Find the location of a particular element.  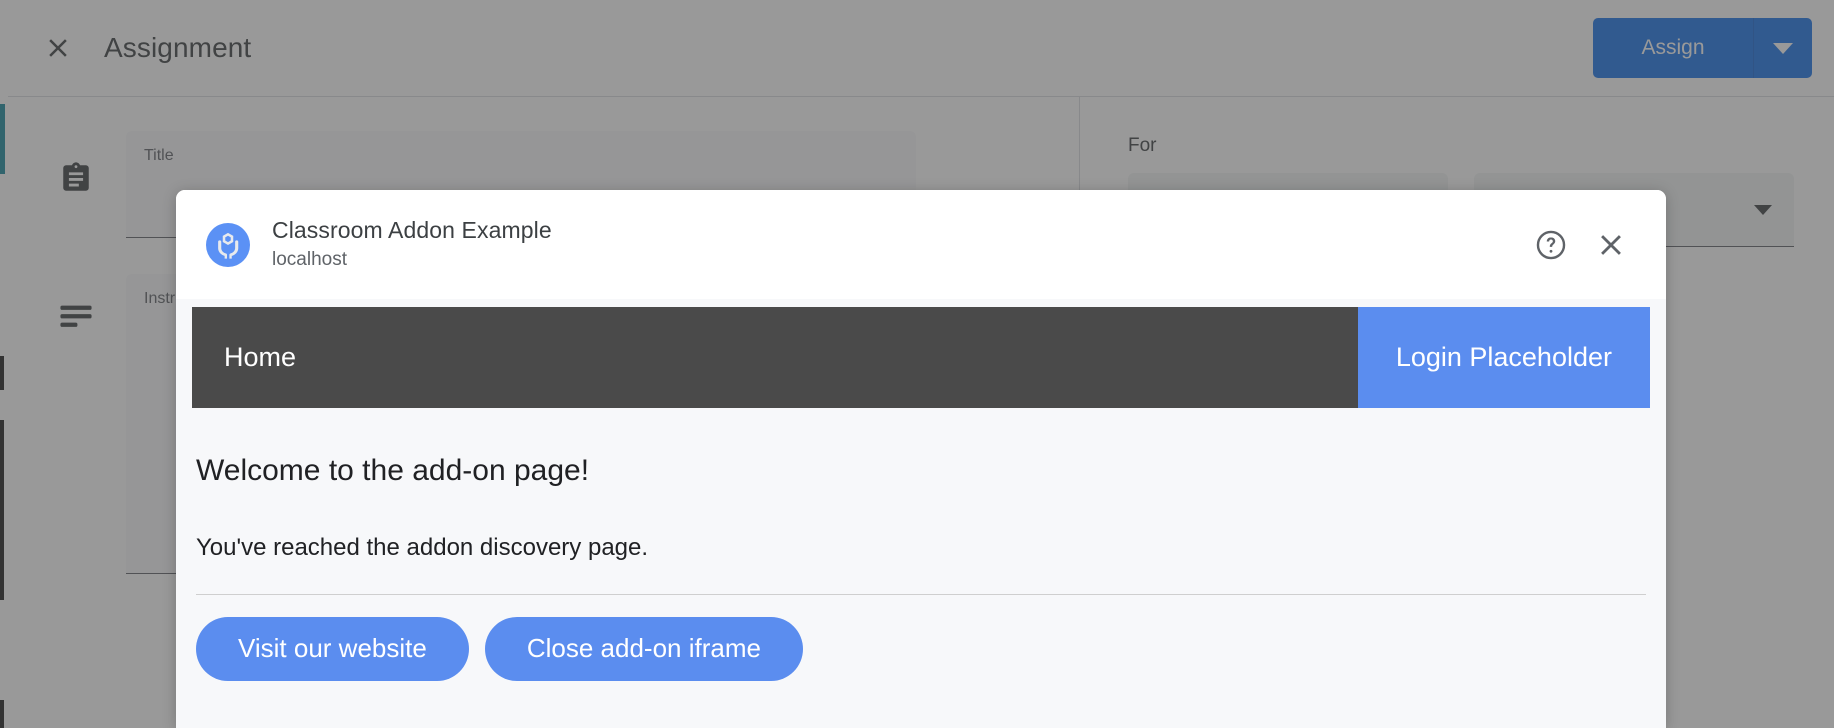

addon-button-row: Visit our website Close add-on iframe is located at coordinates (921, 649).